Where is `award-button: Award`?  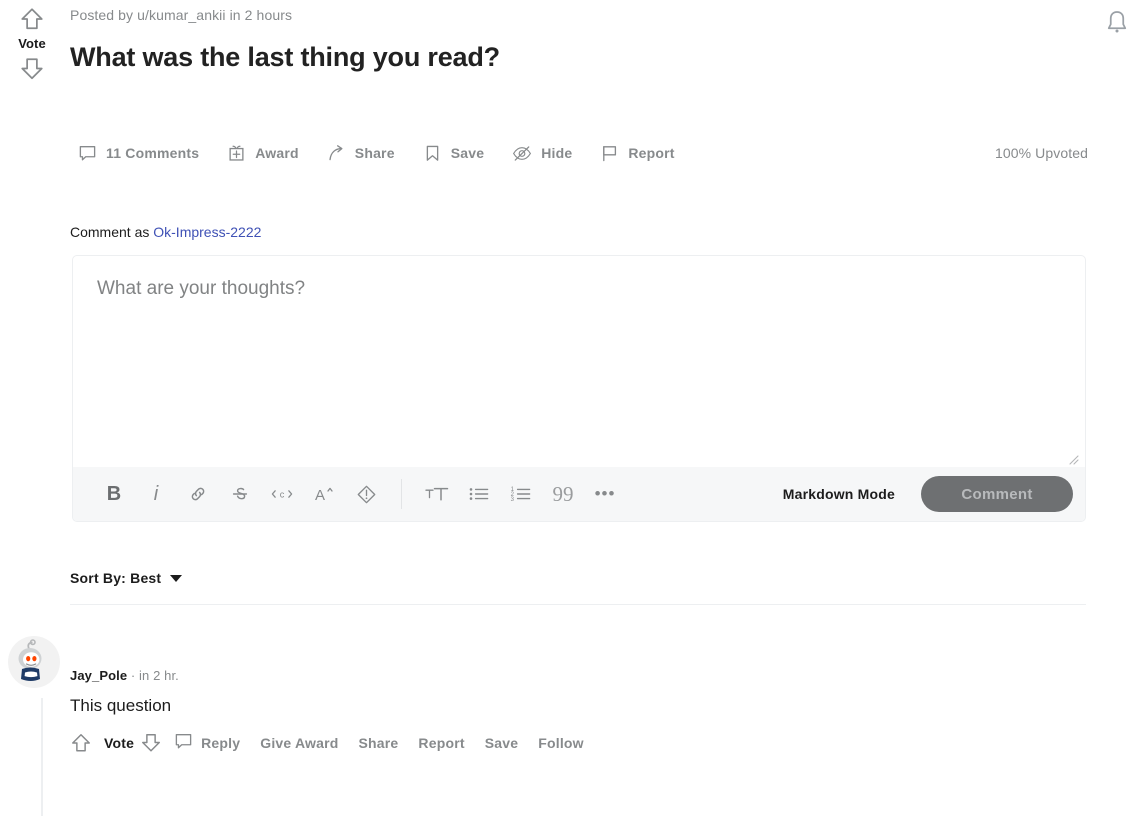
award-button: Award is located at coordinates (263, 153).